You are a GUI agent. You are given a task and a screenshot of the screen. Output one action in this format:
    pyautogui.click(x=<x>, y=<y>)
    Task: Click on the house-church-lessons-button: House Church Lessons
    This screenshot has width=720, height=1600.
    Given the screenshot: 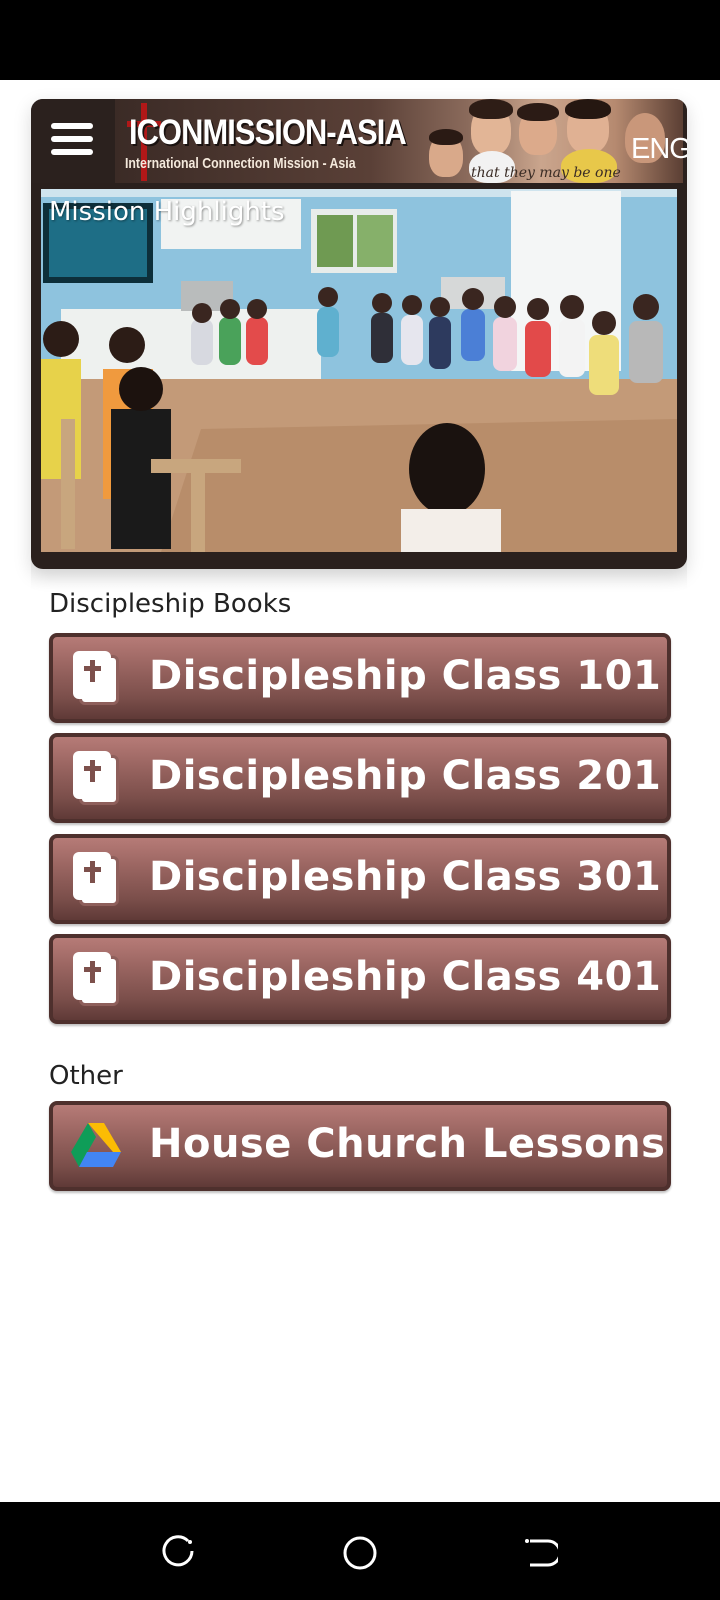 What is the action you would take?
    pyautogui.click(x=360, y=1146)
    